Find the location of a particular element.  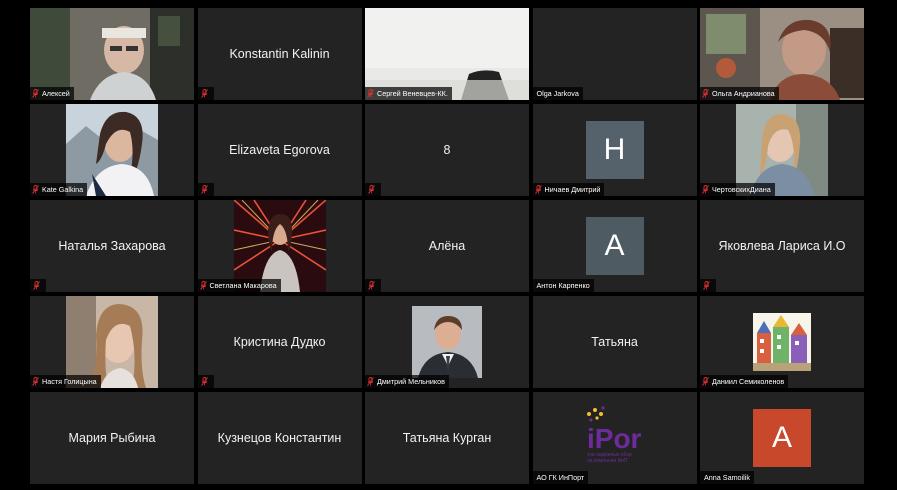

participant-name: Дмитрий Мельников is located at coordinates (411, 381).